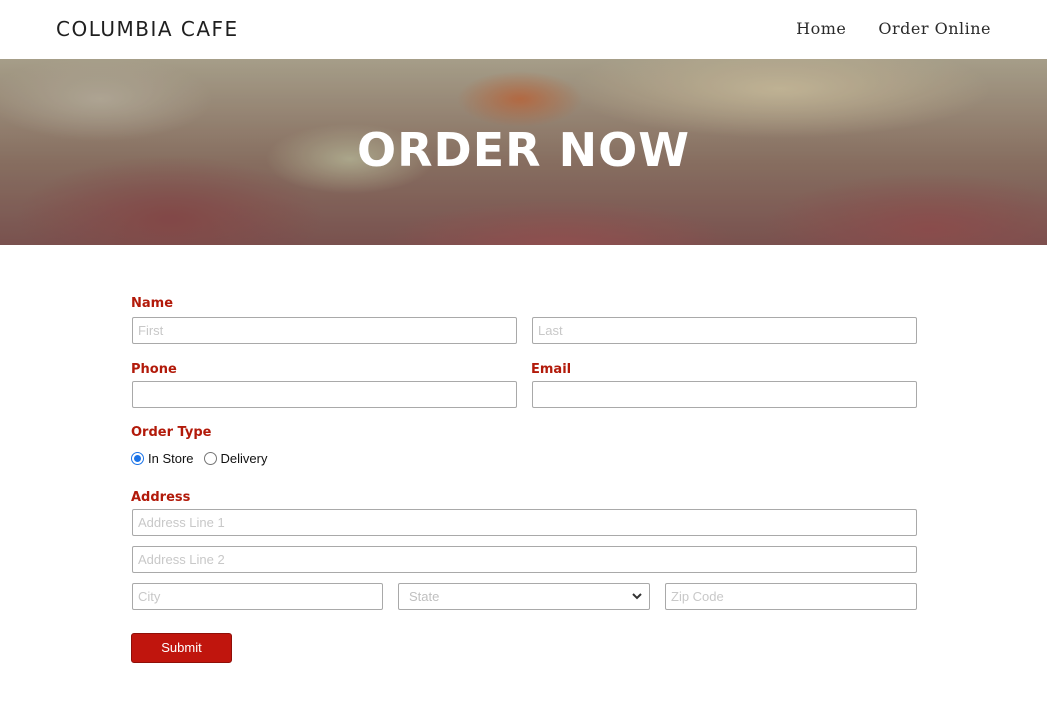 This screenshot has height=724, width=1047. Describe the element at coordinates (523, 29) in the screenshot. I see `top-navbar: COLUMBIA CAFE Home Order Online` at that location.